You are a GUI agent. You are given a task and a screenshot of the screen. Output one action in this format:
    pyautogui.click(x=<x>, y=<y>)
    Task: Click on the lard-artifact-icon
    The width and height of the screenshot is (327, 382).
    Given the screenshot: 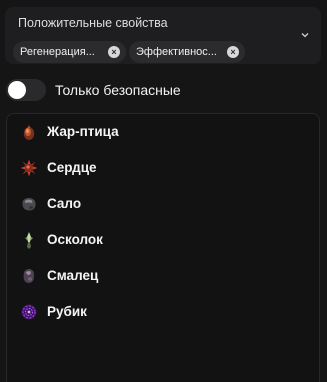 What is the action you would take?
    pyautogui.click(x=29, y=204)
    